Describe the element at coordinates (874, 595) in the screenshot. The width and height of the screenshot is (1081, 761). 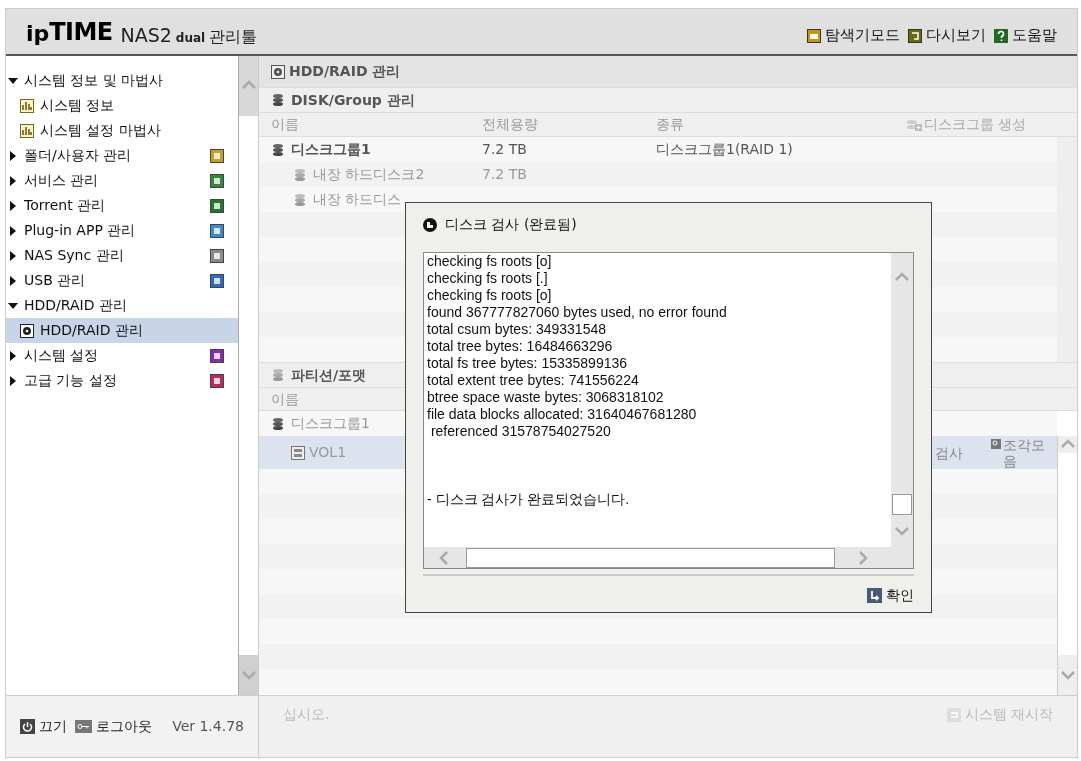
I see `enter-icon` at that location.